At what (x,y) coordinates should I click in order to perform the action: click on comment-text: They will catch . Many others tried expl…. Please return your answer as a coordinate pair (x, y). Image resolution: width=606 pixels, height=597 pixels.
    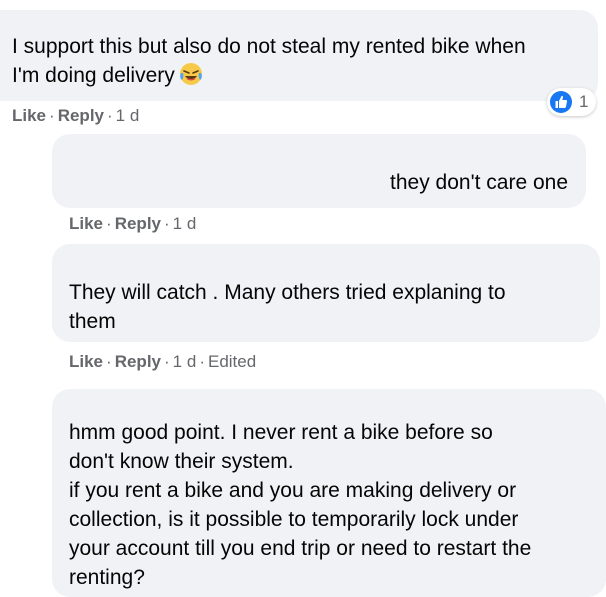
    Looking at the image, I should click on (287, 307).